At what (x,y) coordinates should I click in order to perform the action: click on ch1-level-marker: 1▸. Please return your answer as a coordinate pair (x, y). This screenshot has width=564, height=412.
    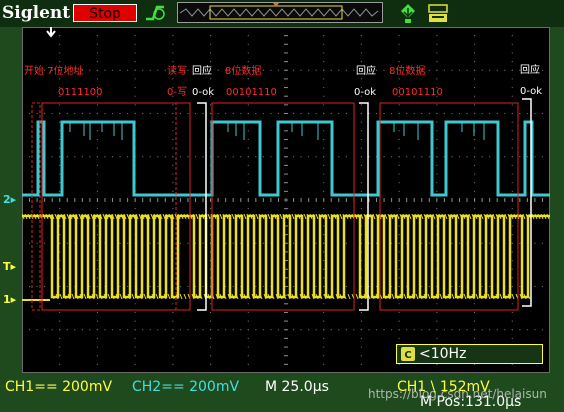
    Looking at the image, I should click on (9, 299).